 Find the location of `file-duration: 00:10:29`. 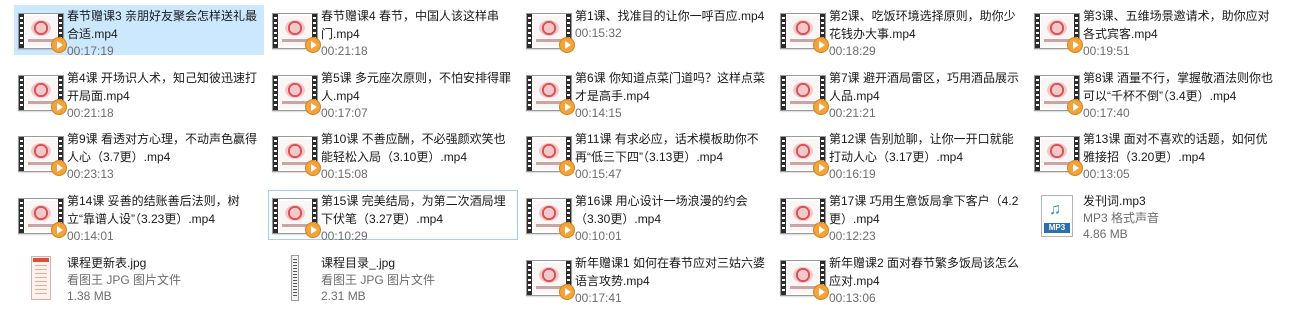

file-duration: 00:10:29 is located at coordinates (344, 236).